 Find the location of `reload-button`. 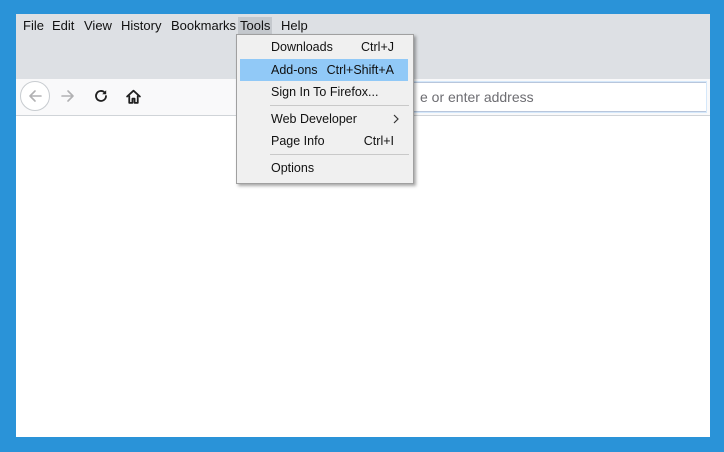

reload-button is located at coordinates (101, 96).